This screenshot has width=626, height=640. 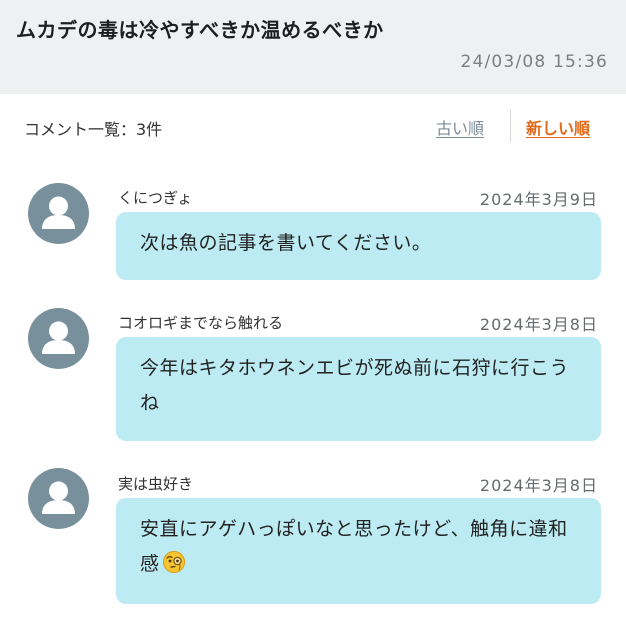 I want to click on sort-oldest-link: 古い順, so click(x=460, y=127).